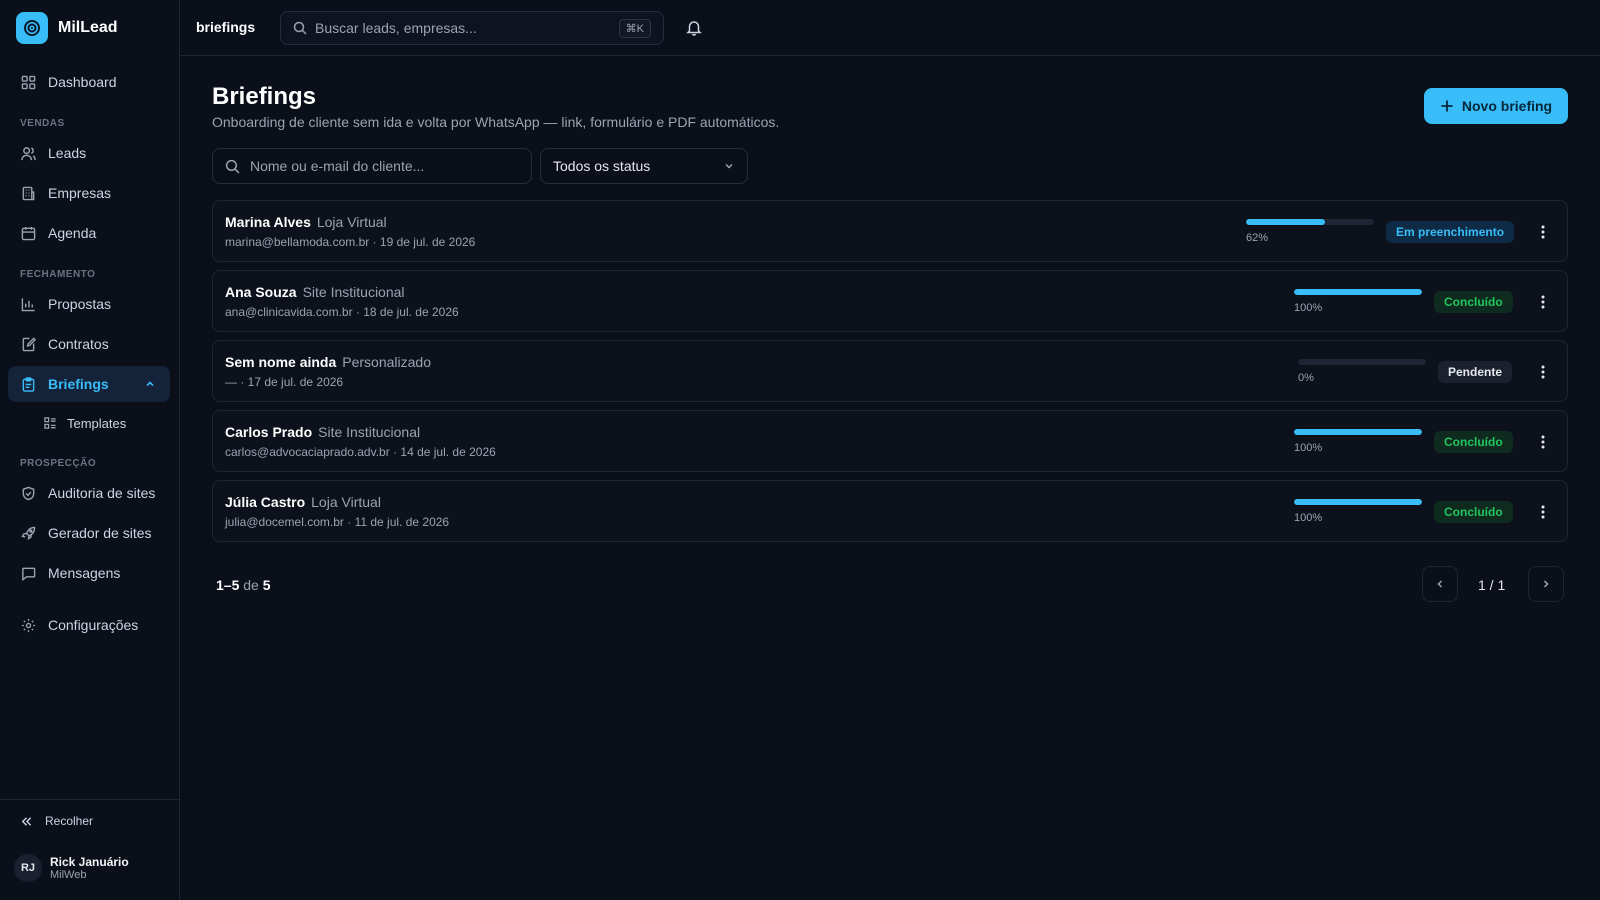 The image size is (1600, 900). I want to click on sidebar-item-label: Contratos, so click(78, 344).